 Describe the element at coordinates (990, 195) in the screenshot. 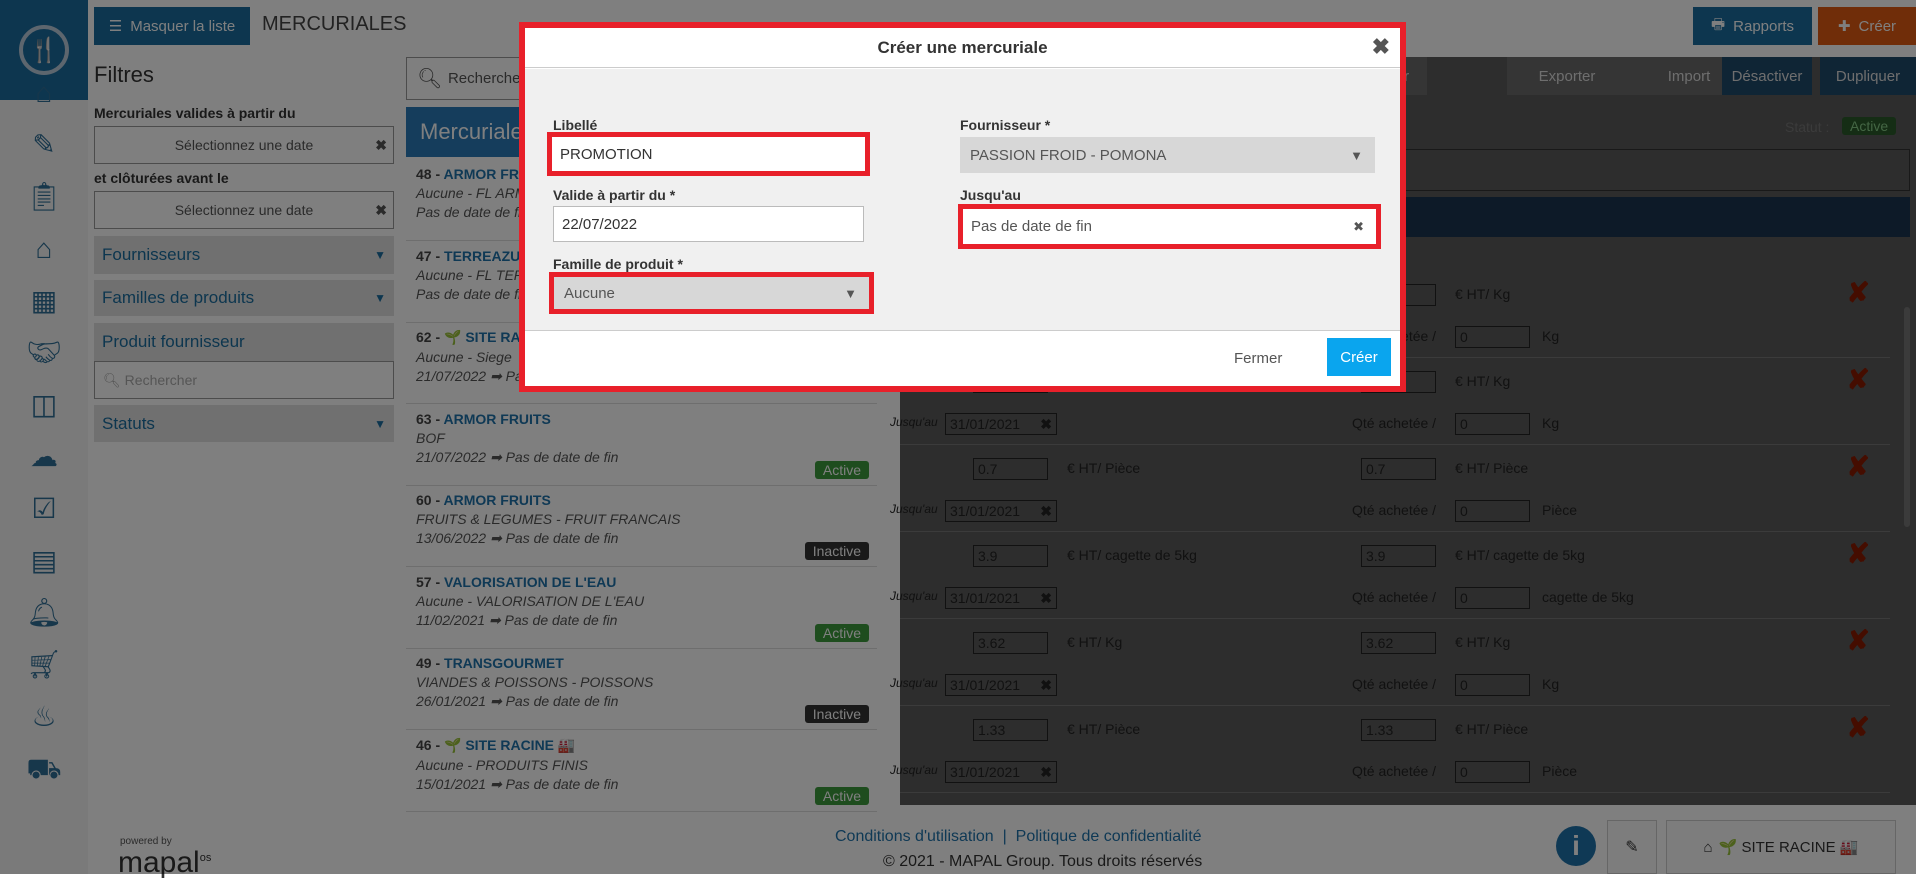

I see `until-label: Jusqu'au` at that location.